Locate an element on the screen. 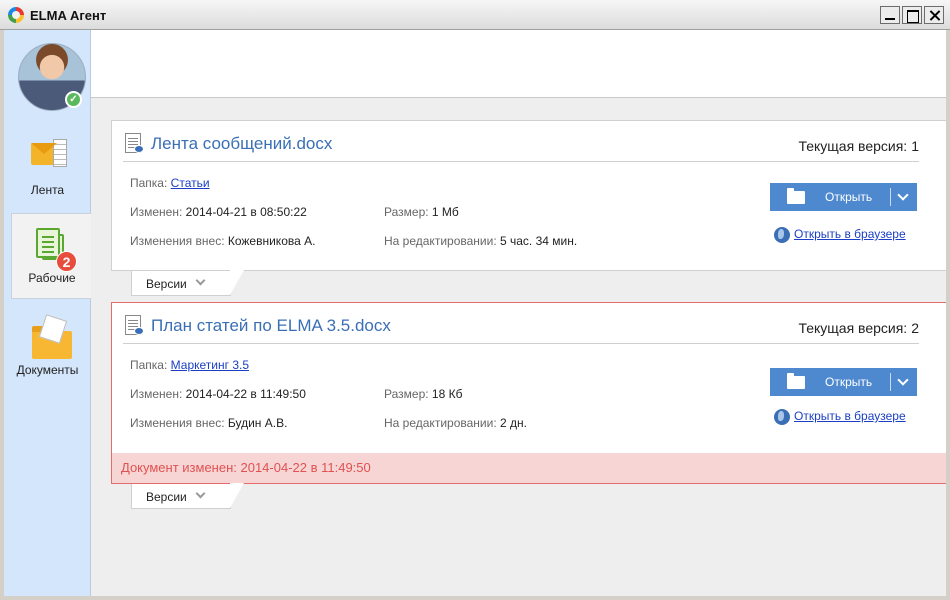  maximize-button is located at coordinates (912, 15).